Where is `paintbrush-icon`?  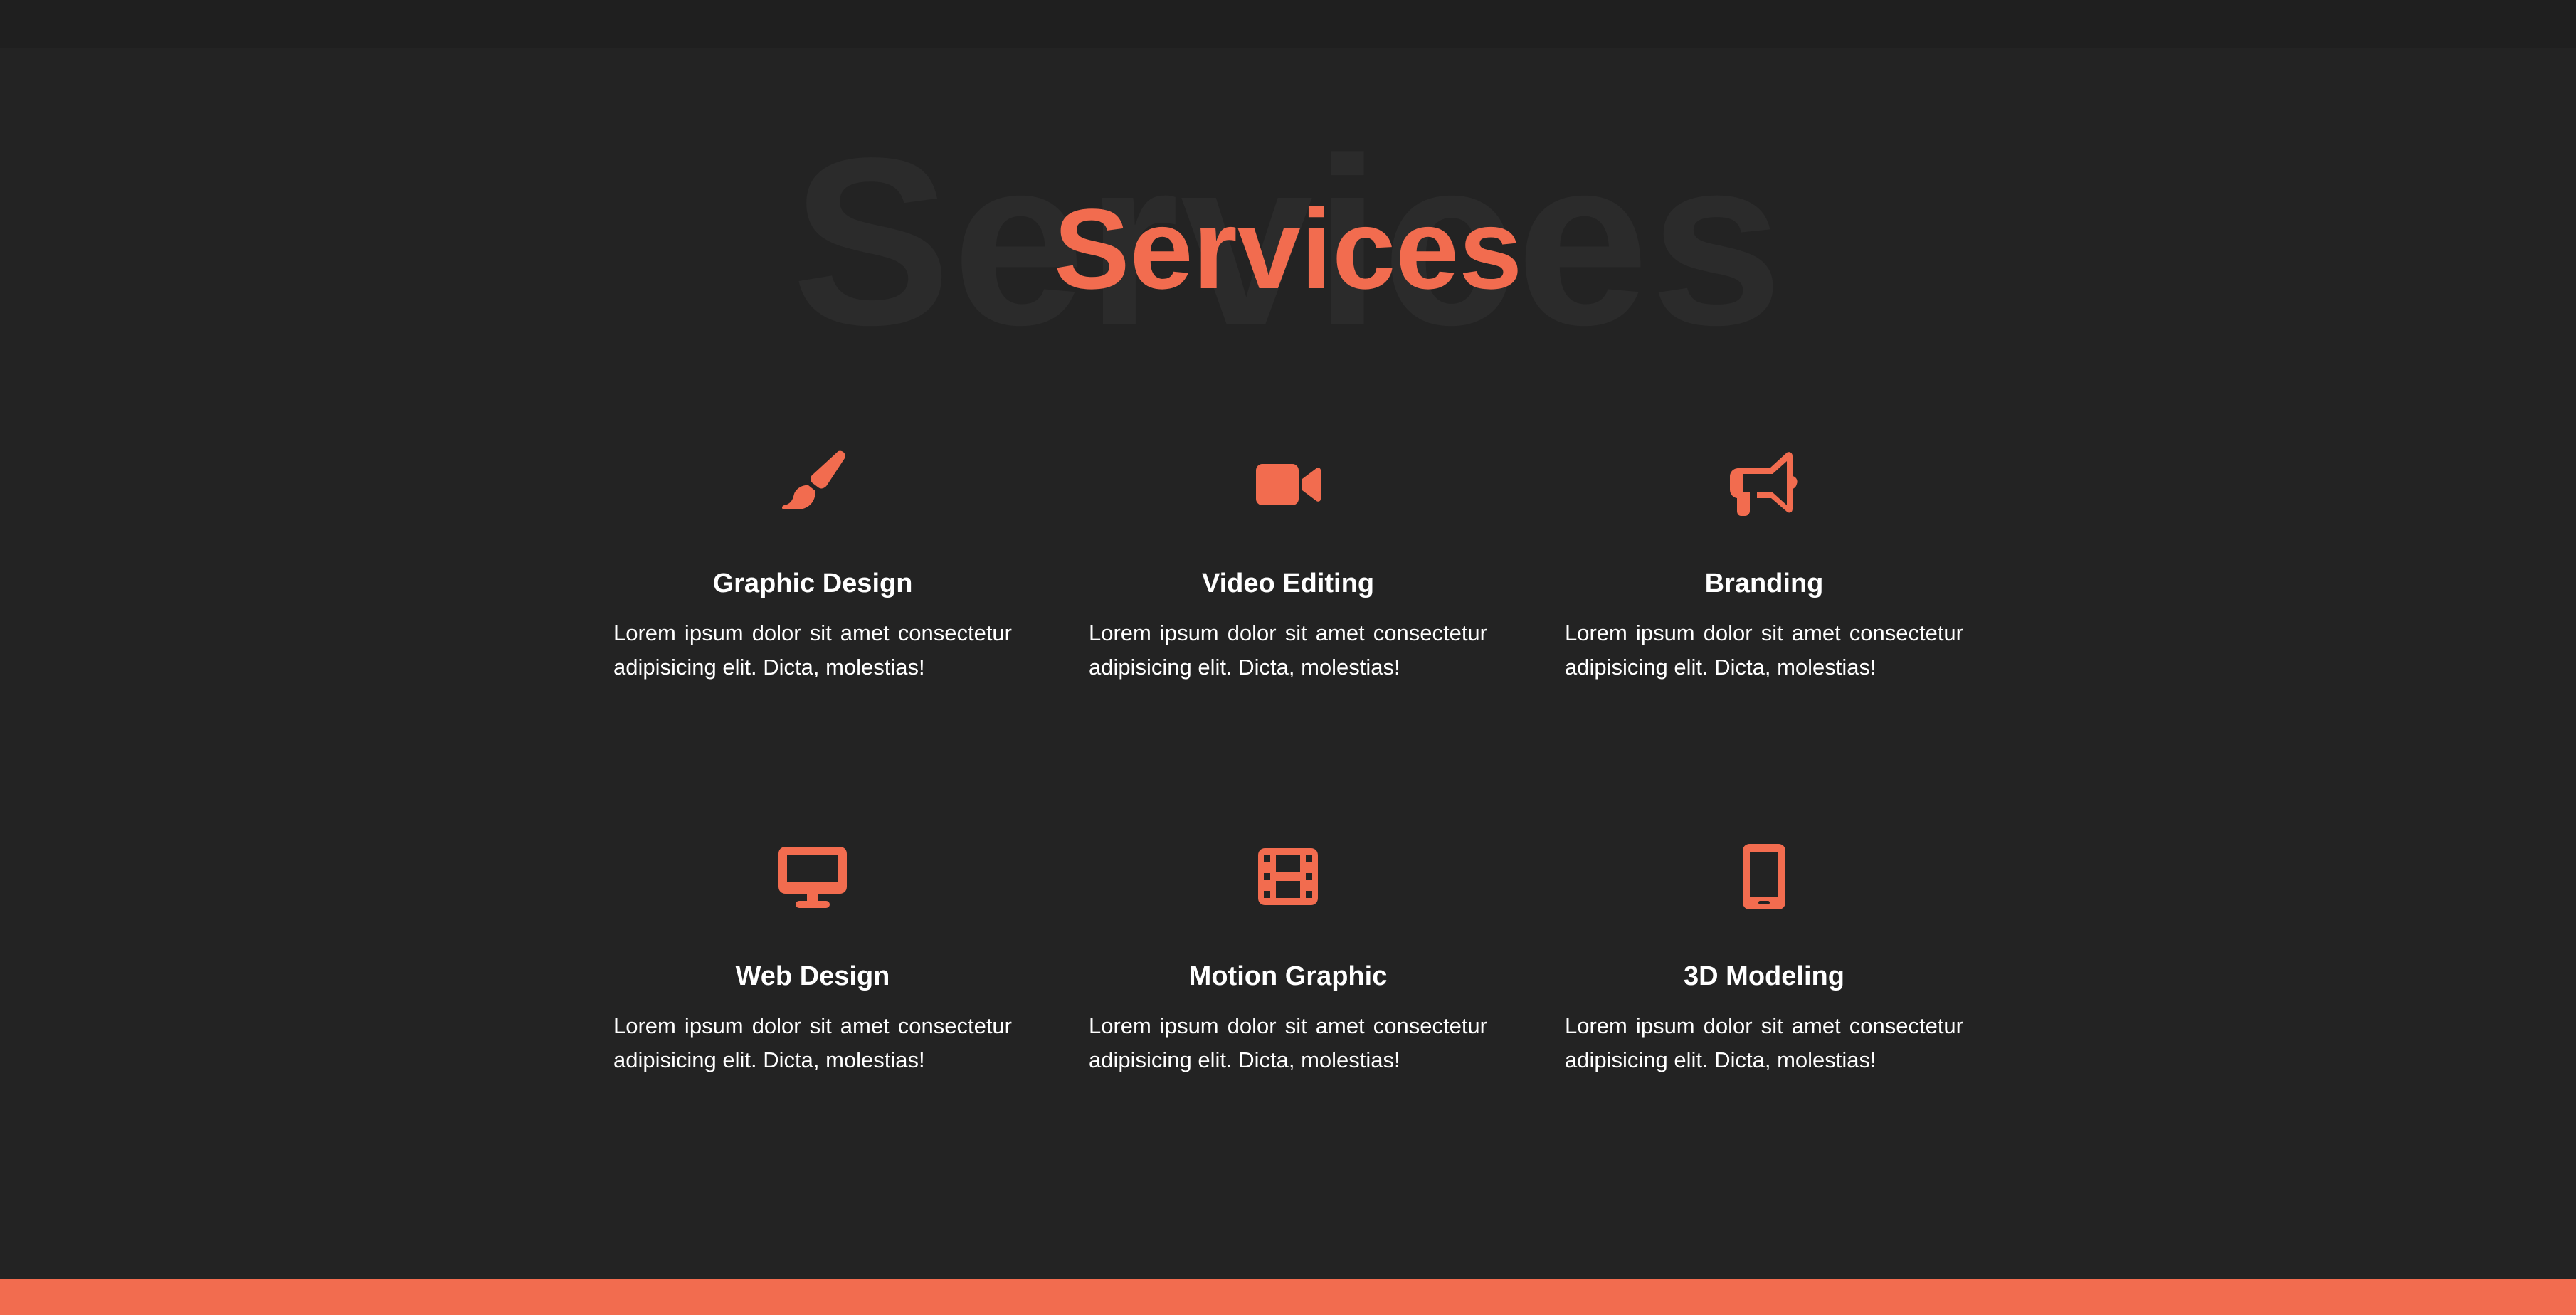
paintbrush-icon is located at coordinates (812, 483).